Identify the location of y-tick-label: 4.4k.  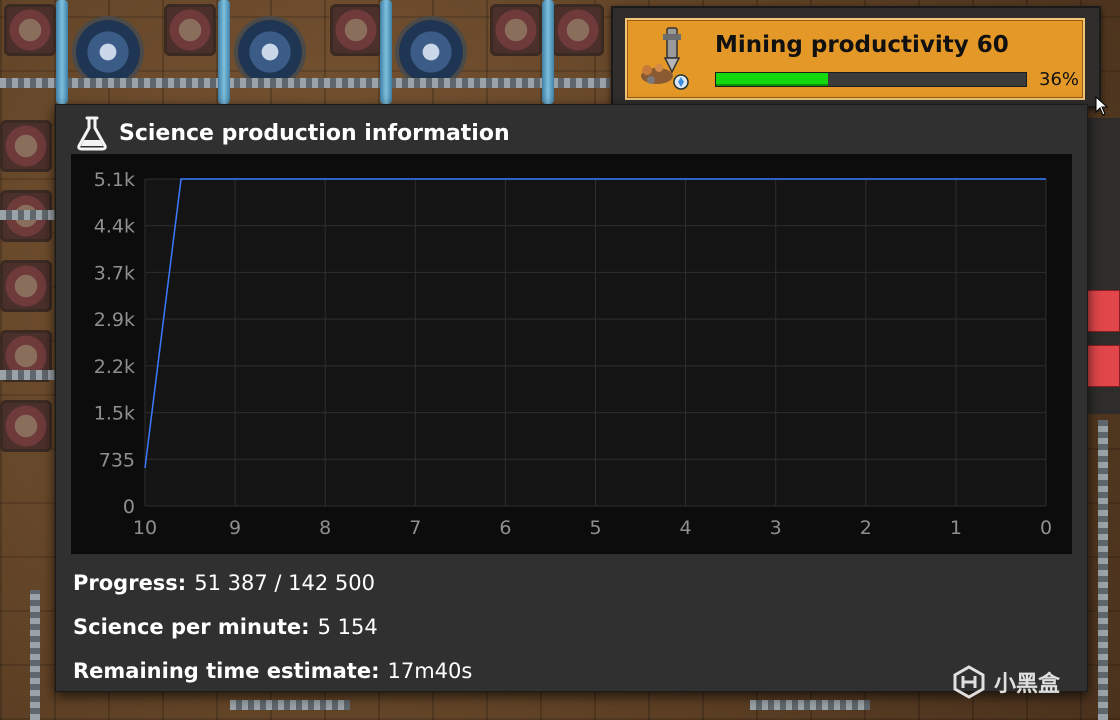
(114, 227).